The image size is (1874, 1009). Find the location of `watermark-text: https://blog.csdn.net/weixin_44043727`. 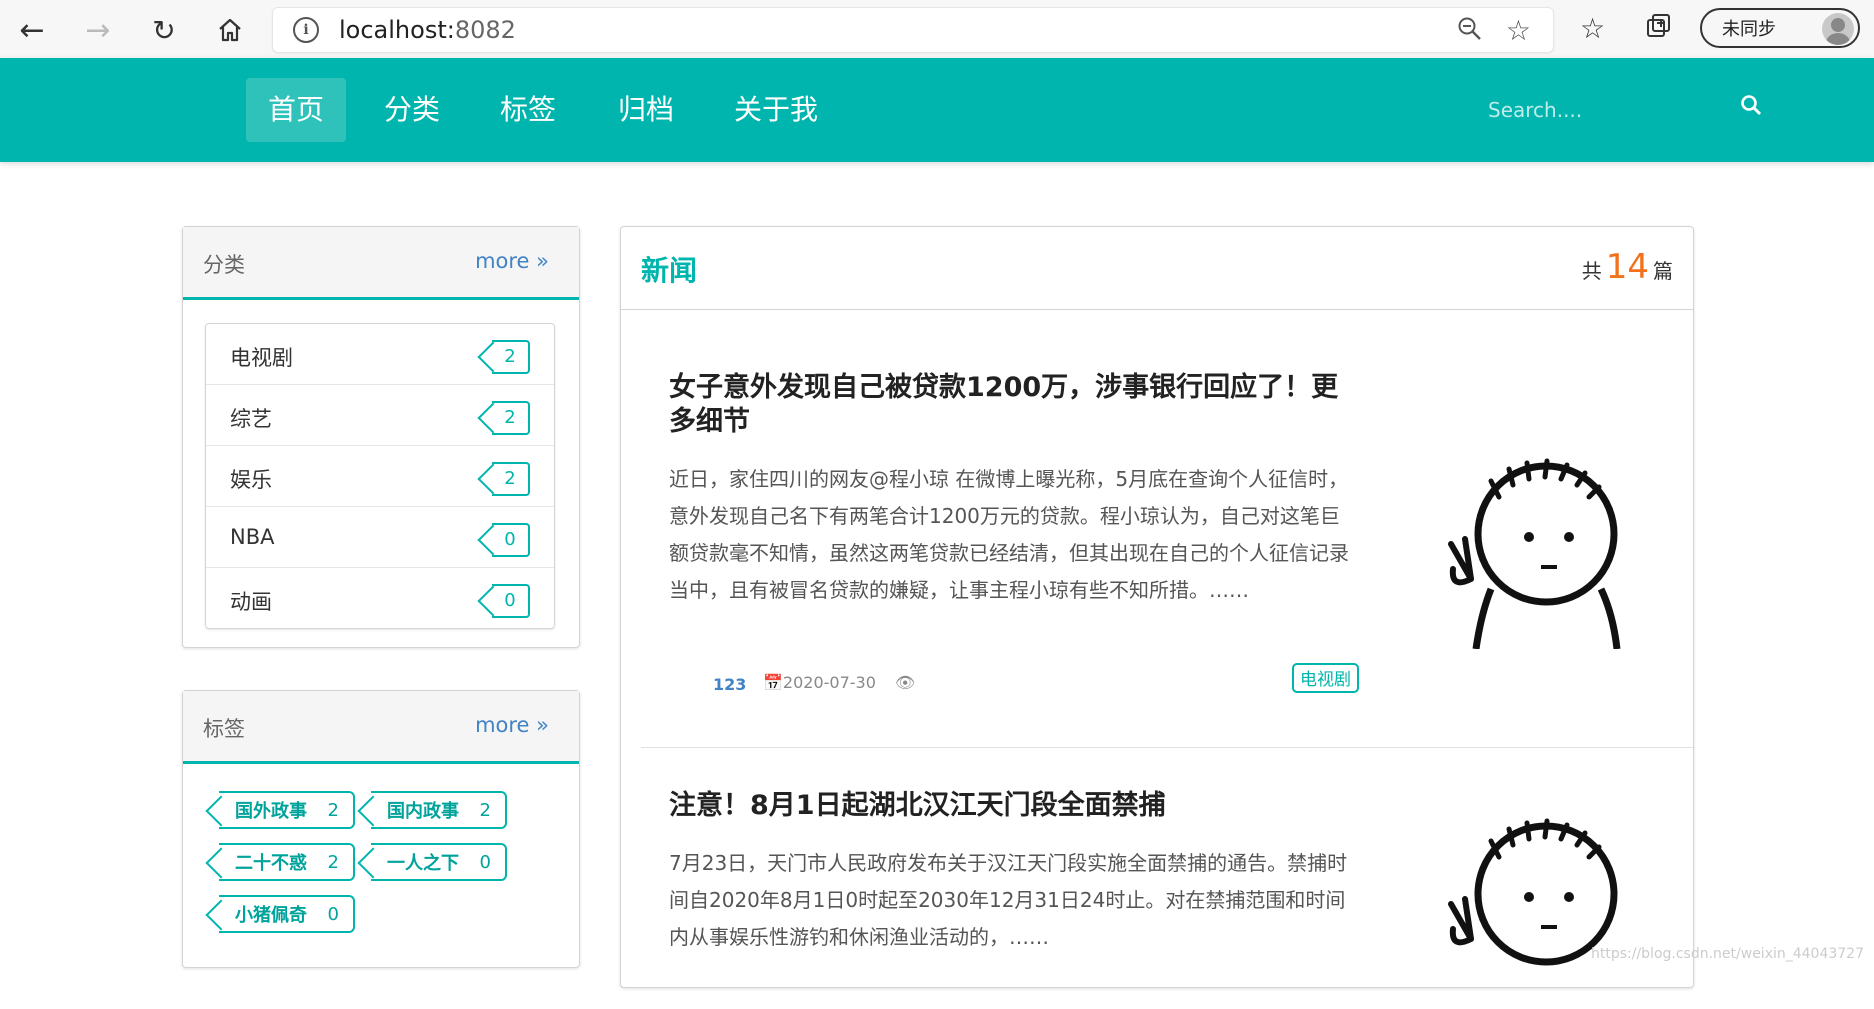

watermark-text: https://blog.csdn.net/weixin_44043727 is located at coordinates (1727, 954).